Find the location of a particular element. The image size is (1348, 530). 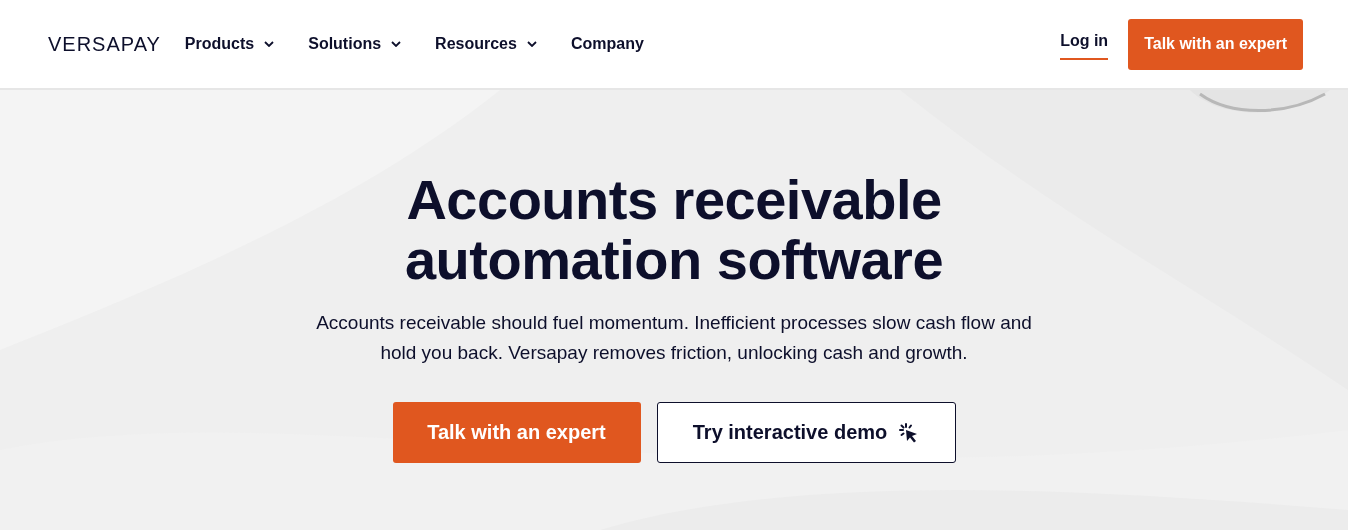

logo: VERSAPAY is located at coordinates (104, 44).